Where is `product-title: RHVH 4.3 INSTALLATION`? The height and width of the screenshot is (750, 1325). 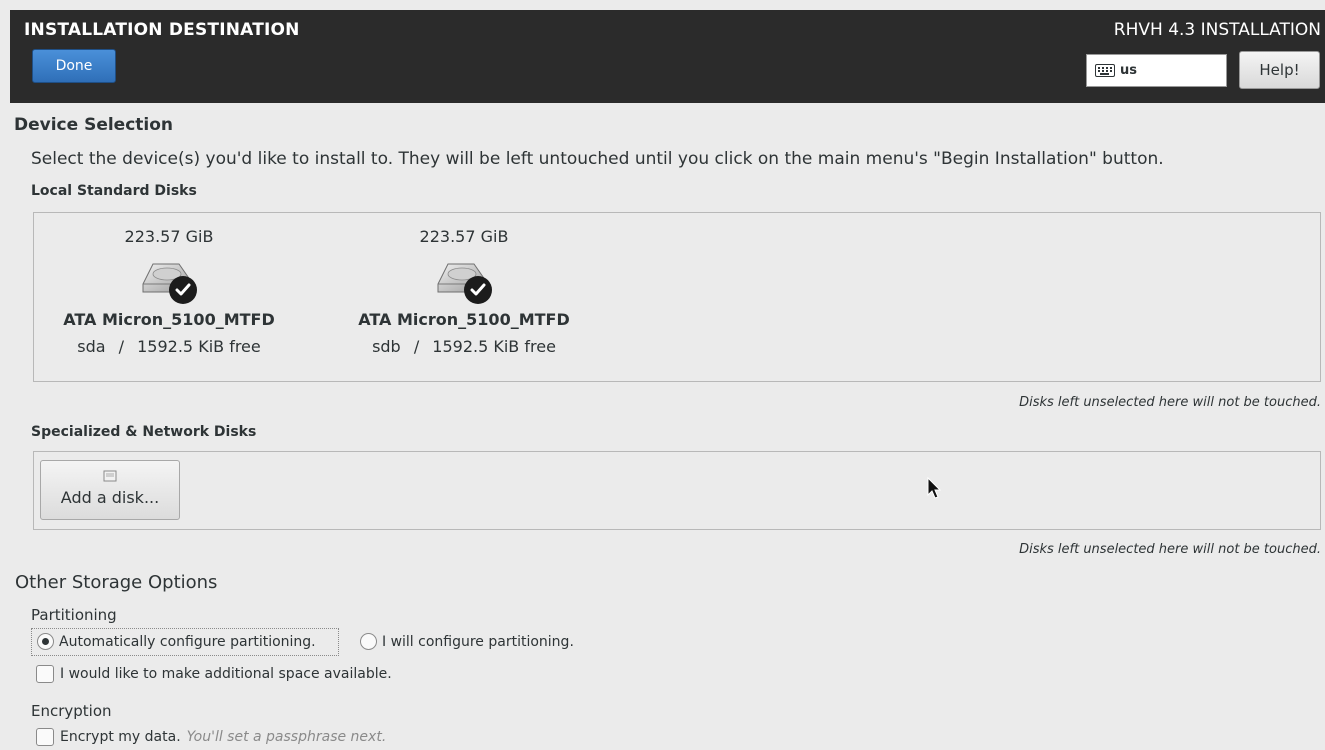 product-title: RHVH 4.3 INSTALLATION is located at coordinates (1217, 30).